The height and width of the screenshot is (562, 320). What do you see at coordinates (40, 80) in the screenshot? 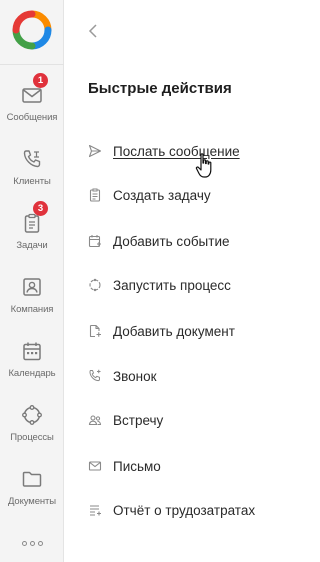
I see `messages-badge: 1` at bounding box center [40, 80].